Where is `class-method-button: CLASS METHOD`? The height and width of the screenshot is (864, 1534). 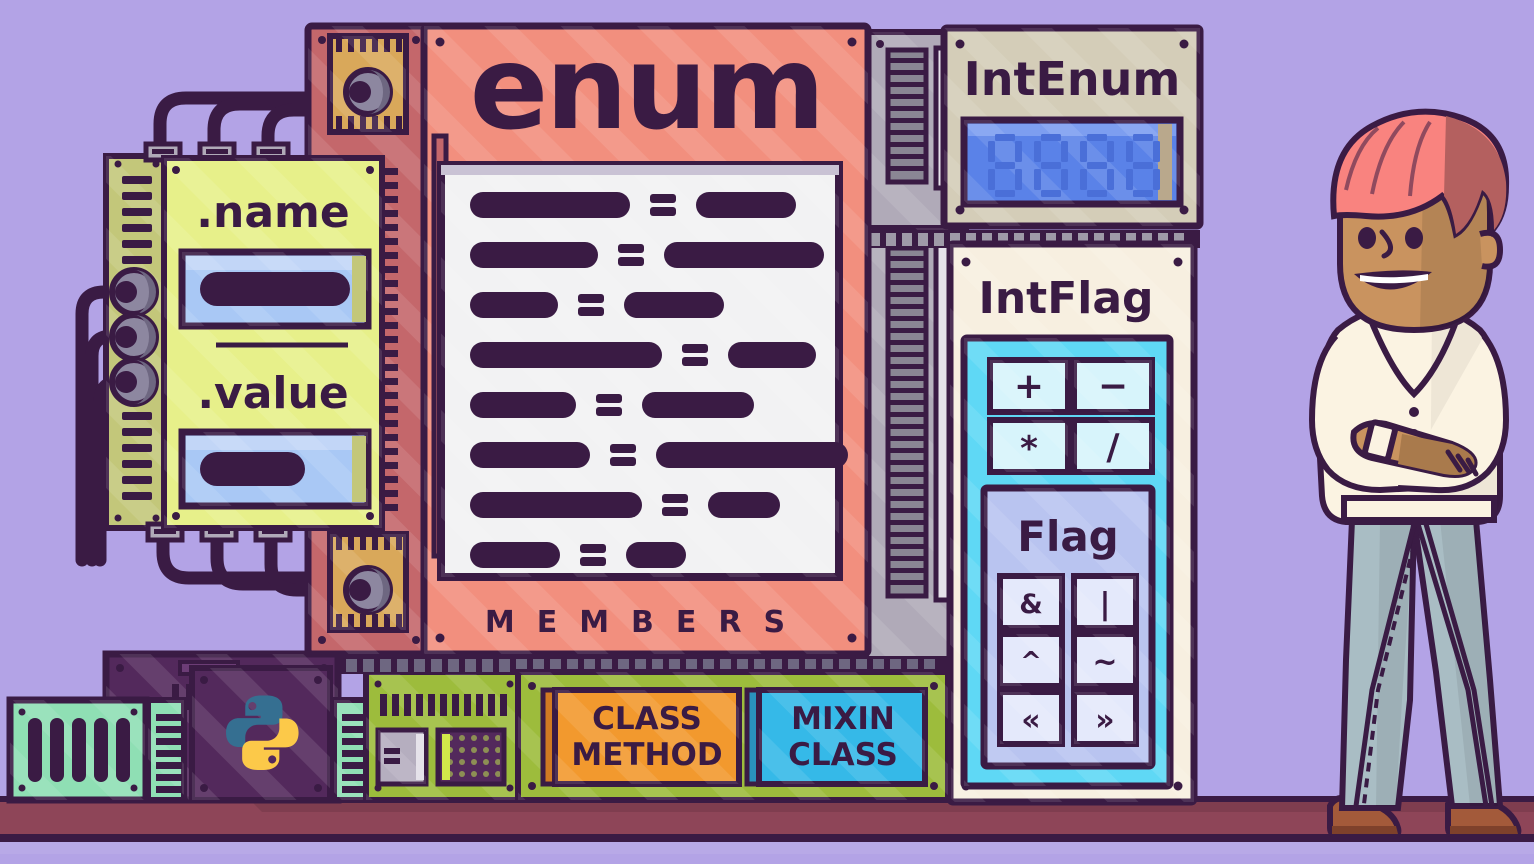 class-method-button: CLASS METHOD is located at coordinates (641, 737).